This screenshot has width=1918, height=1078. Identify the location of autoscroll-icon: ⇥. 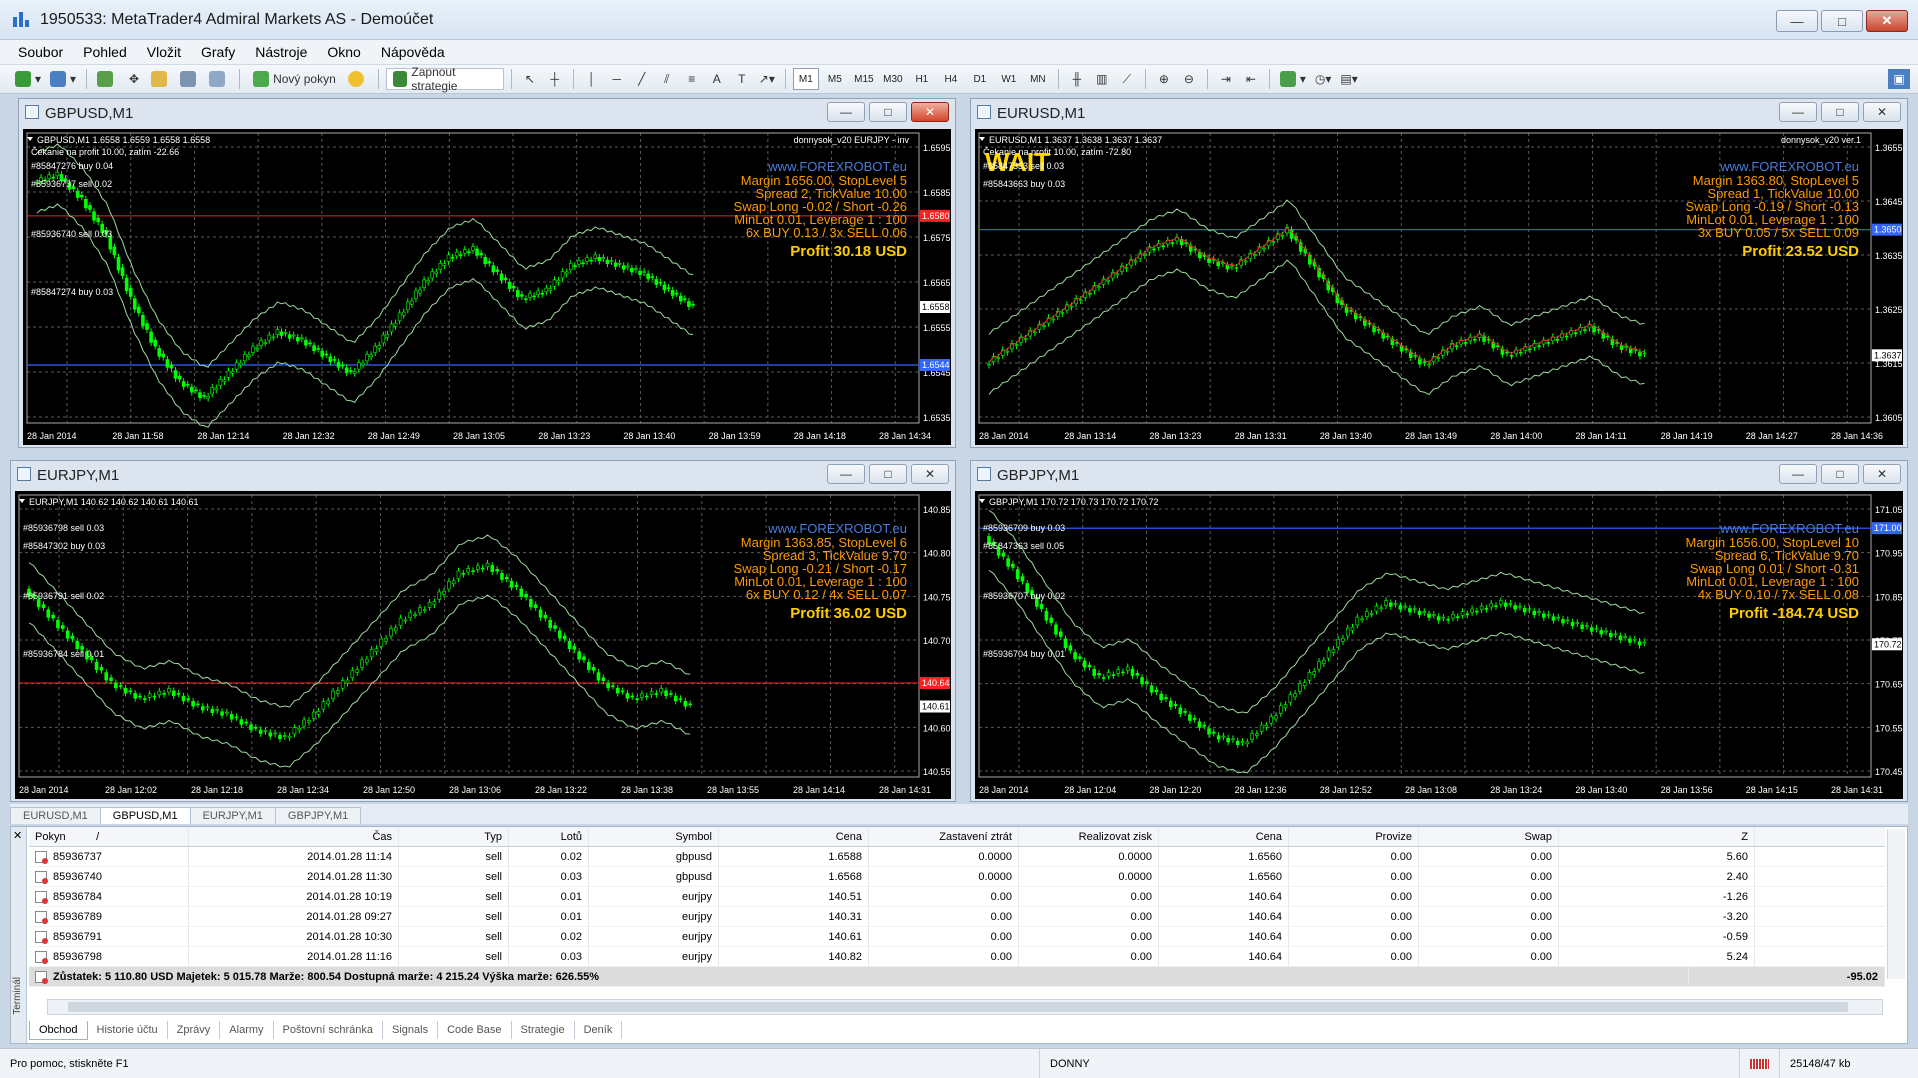
(1226, 79).